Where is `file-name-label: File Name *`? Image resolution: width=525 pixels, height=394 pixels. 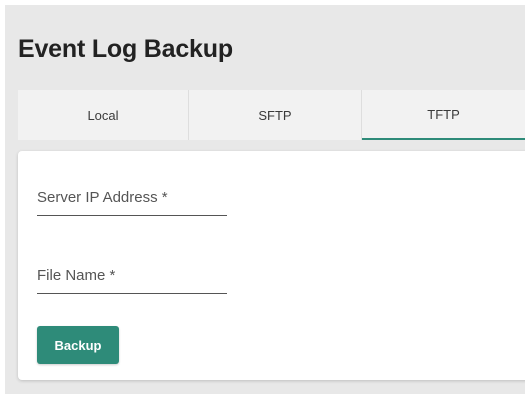 file-name-label: File Name * is located at coordinates (76, 275).